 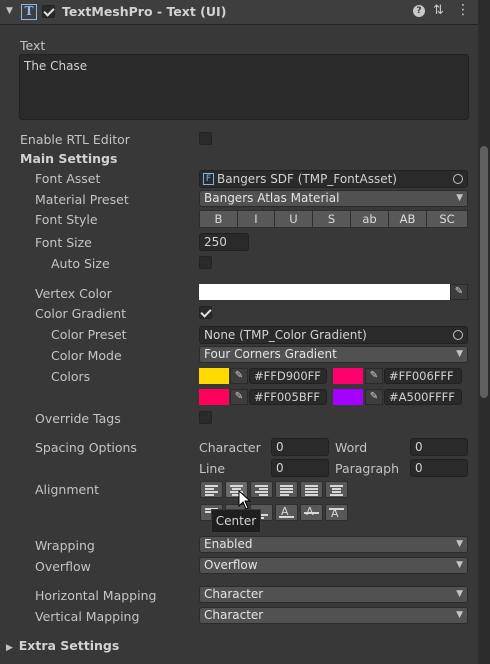 I want to click on enable-rtl-label: Enable RTL Editor, so click(x=75, y=139).